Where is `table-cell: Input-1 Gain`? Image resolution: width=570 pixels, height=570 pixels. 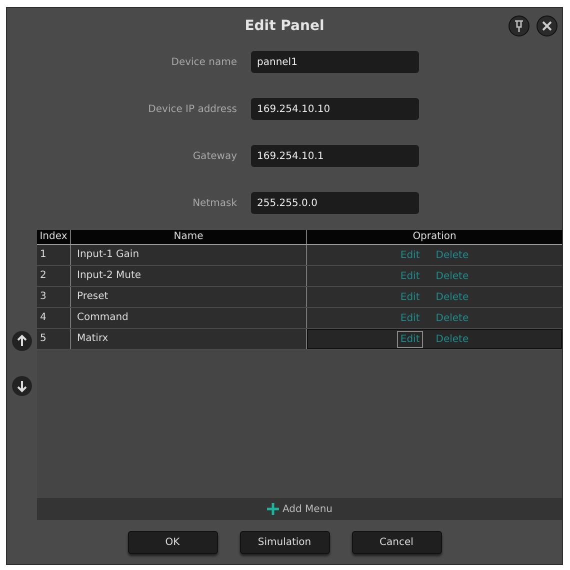 table-cell: Input-1 Gain is located at coordinates (189, 255).